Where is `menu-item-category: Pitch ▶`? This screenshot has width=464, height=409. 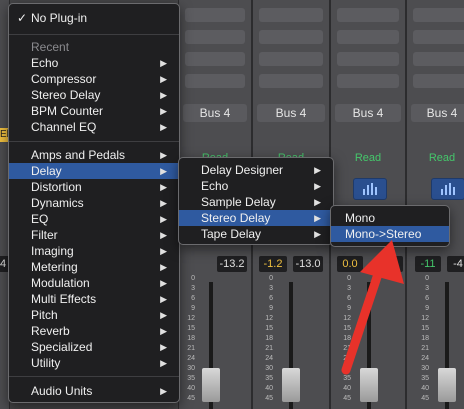 menu-item-category: Pitch ▶ is located at coordinates (94, 315).